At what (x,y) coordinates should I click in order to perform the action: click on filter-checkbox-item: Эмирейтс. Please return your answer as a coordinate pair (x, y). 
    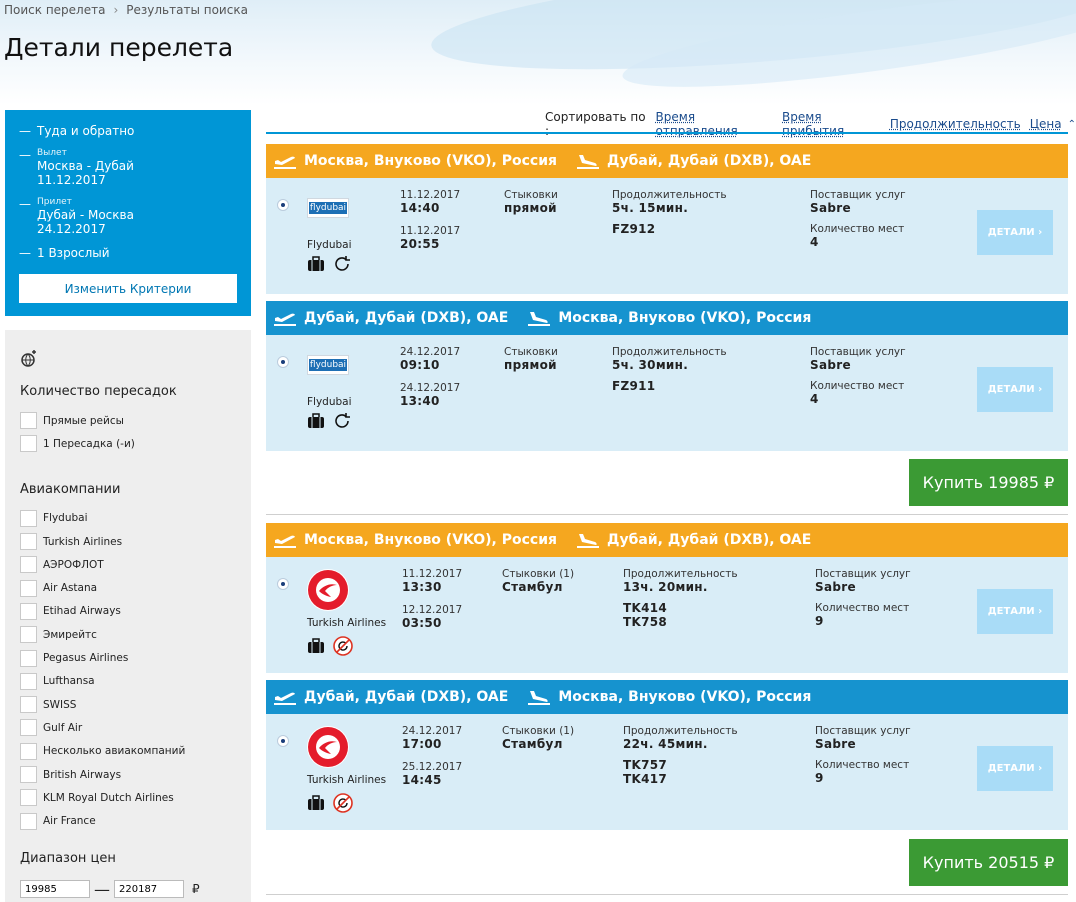
    Looking at the image, I should click on (128, 634).